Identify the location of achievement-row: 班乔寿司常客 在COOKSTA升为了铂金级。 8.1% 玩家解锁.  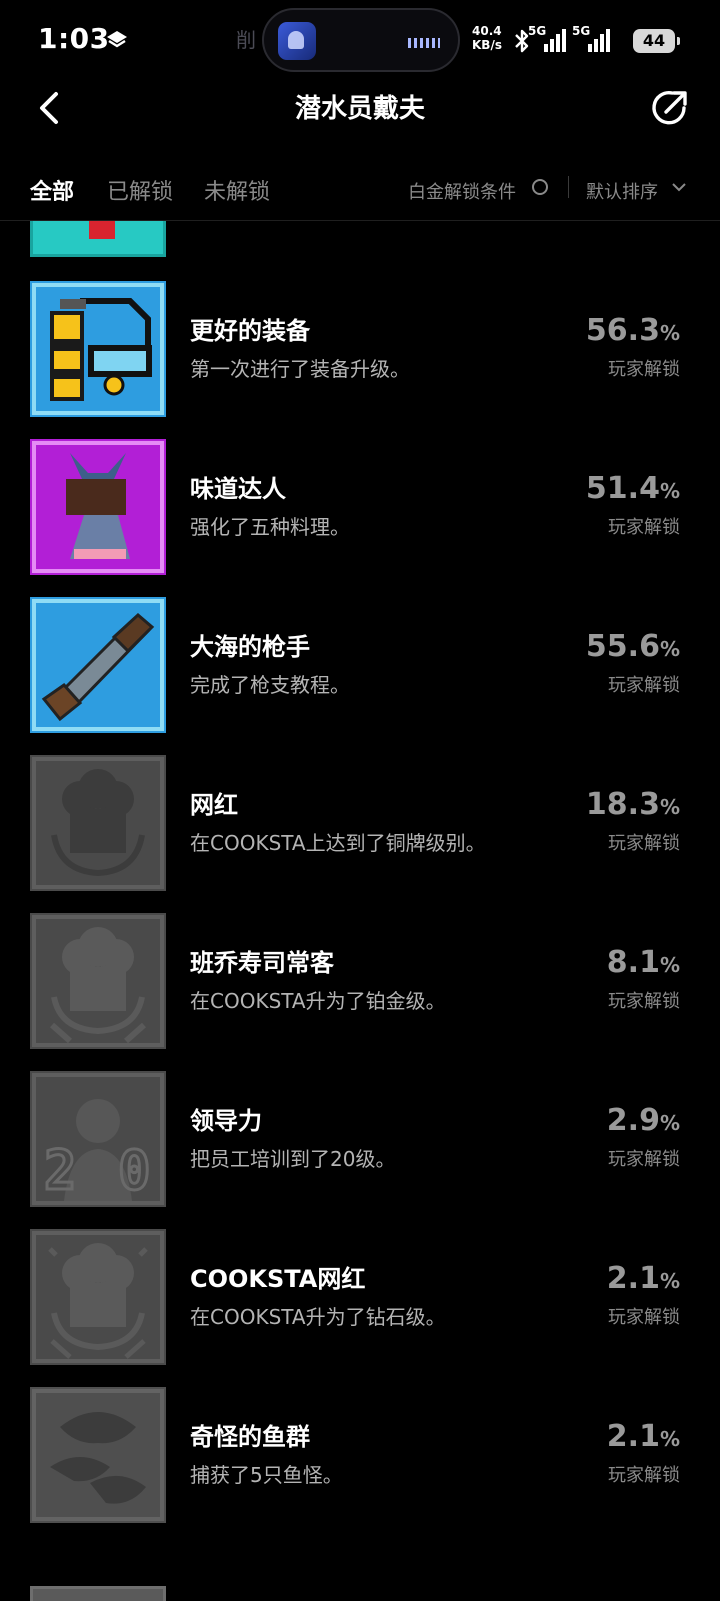
(360, 993).